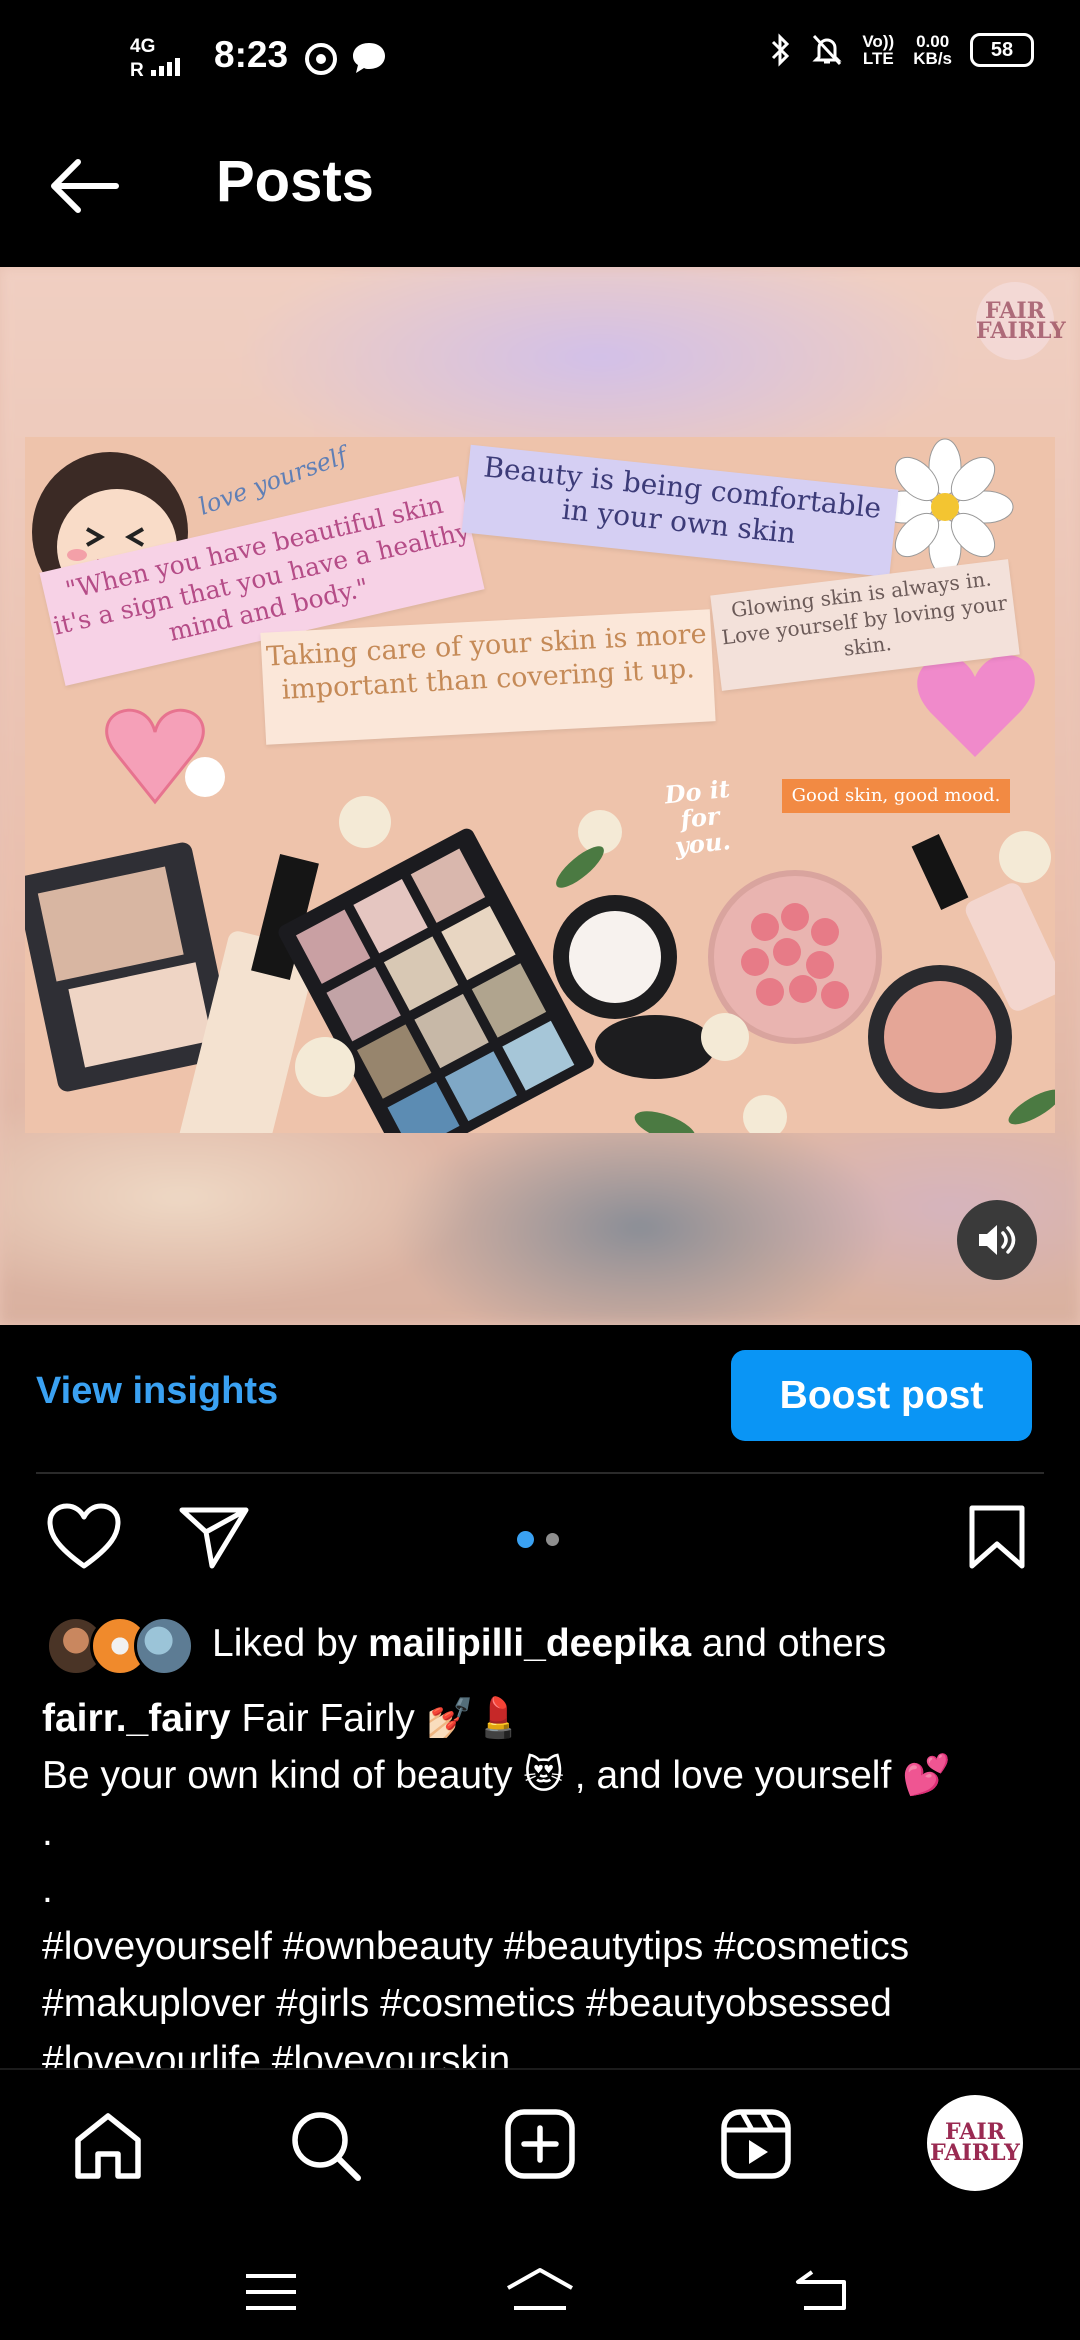  What do you see at coordinates (945, 507) in the screenshot?
I see `daisy-flower-icon` at bounding box center [945, 507].